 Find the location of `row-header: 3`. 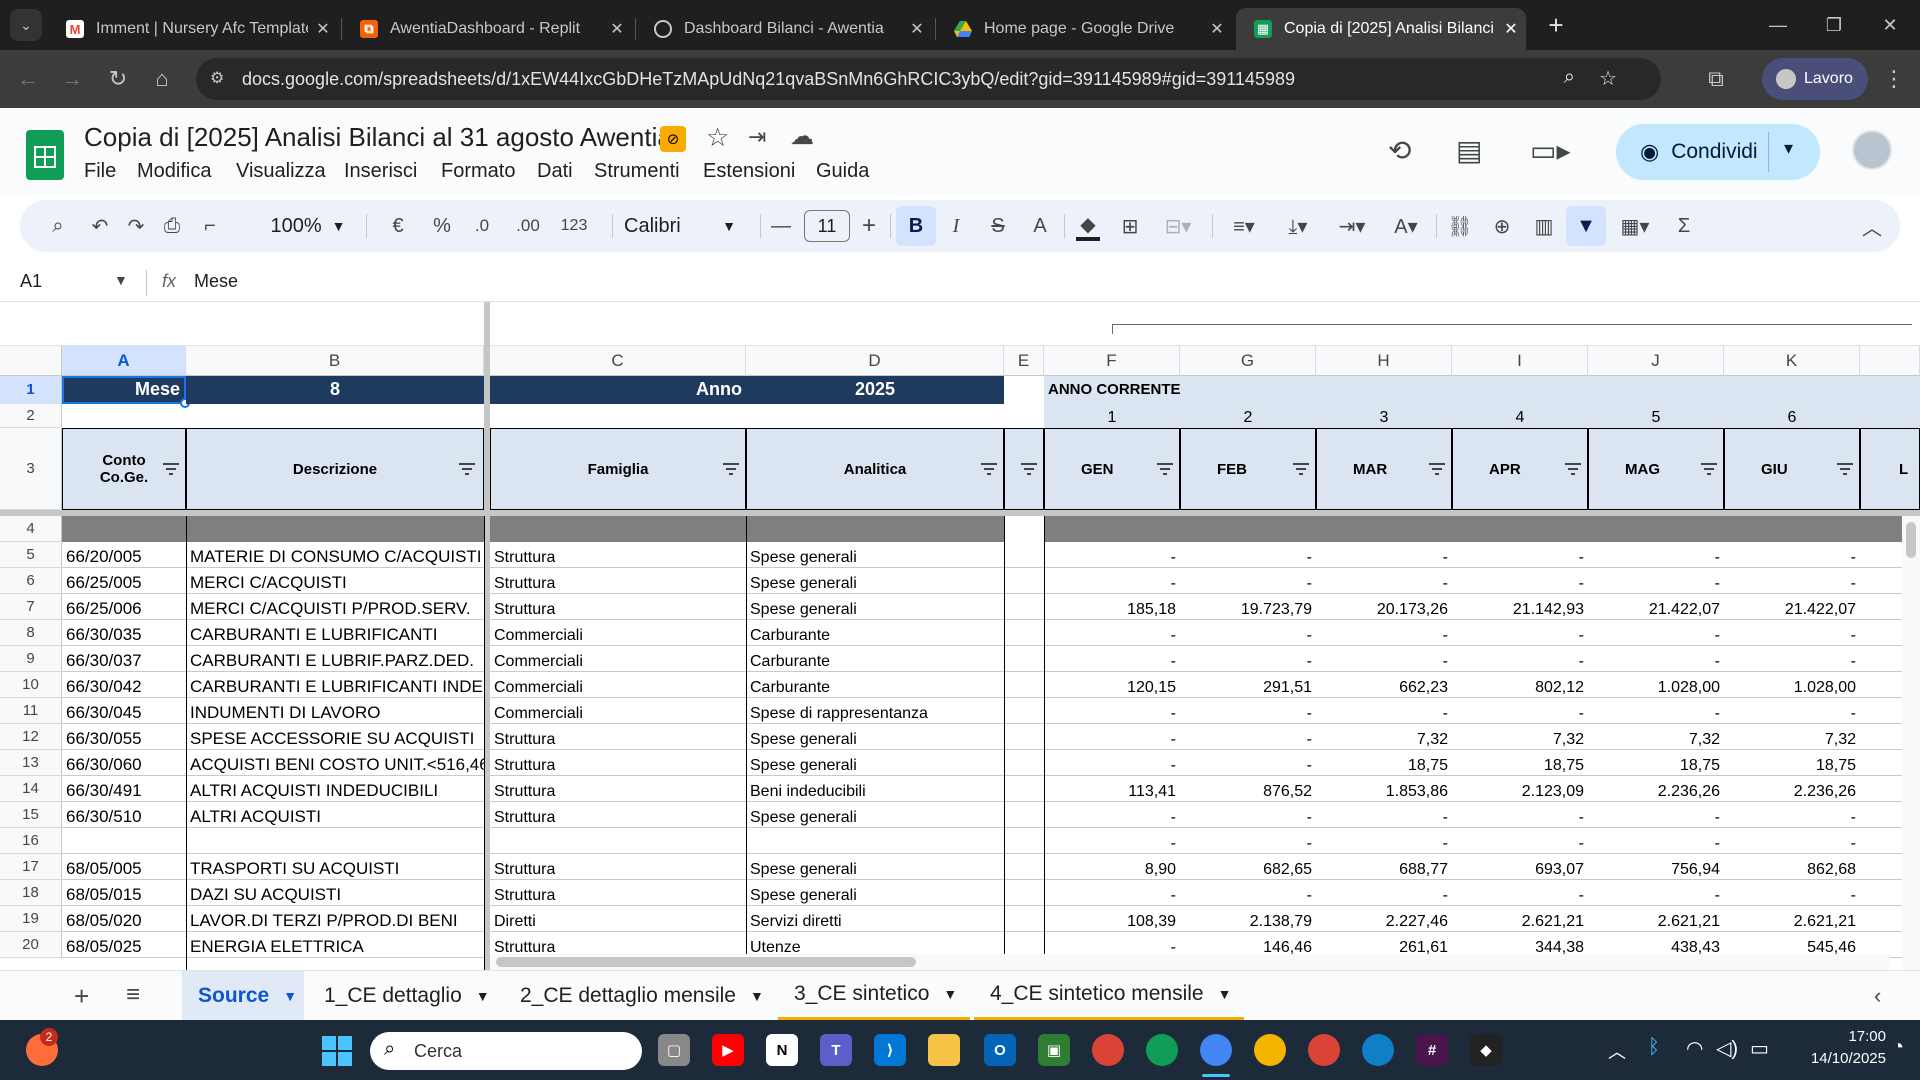

row-header: 3 is located at coordinates (31, 469).